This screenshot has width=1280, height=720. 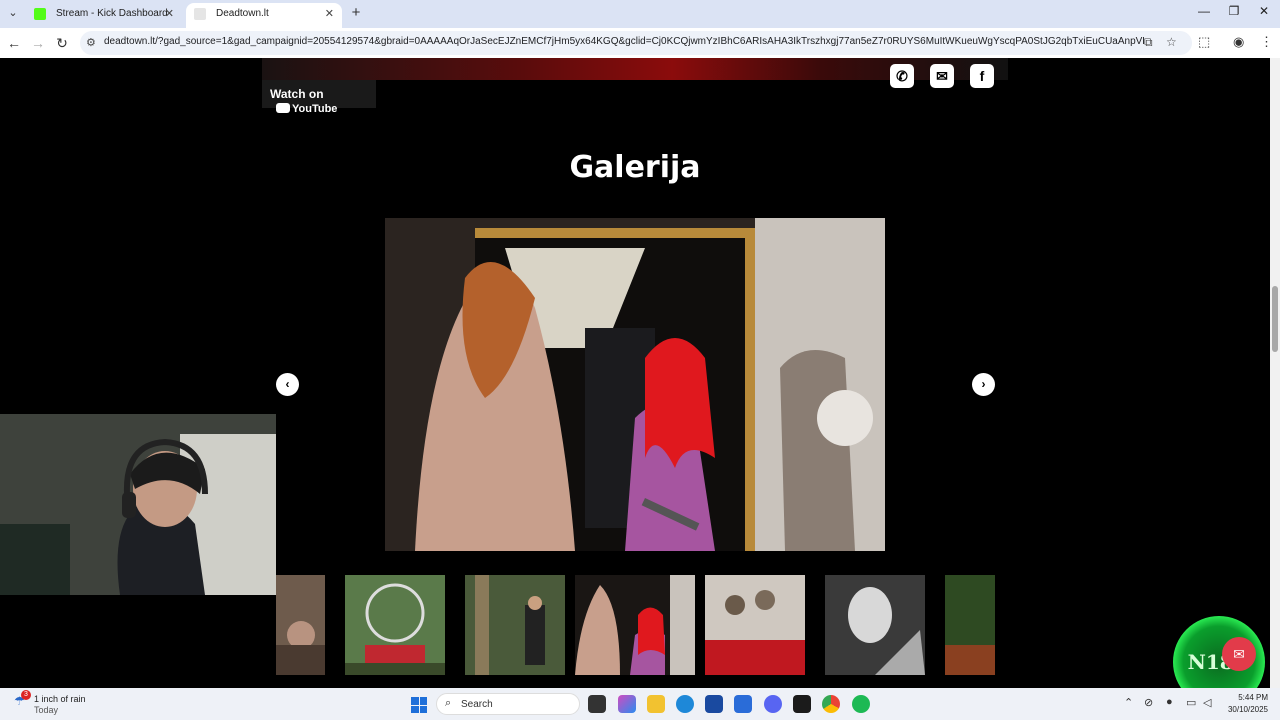 What do you see at coordinates (1204, 42) in the screenshot?
I see `extensions-icon: ⬚` at bounding box center [1204, 42].